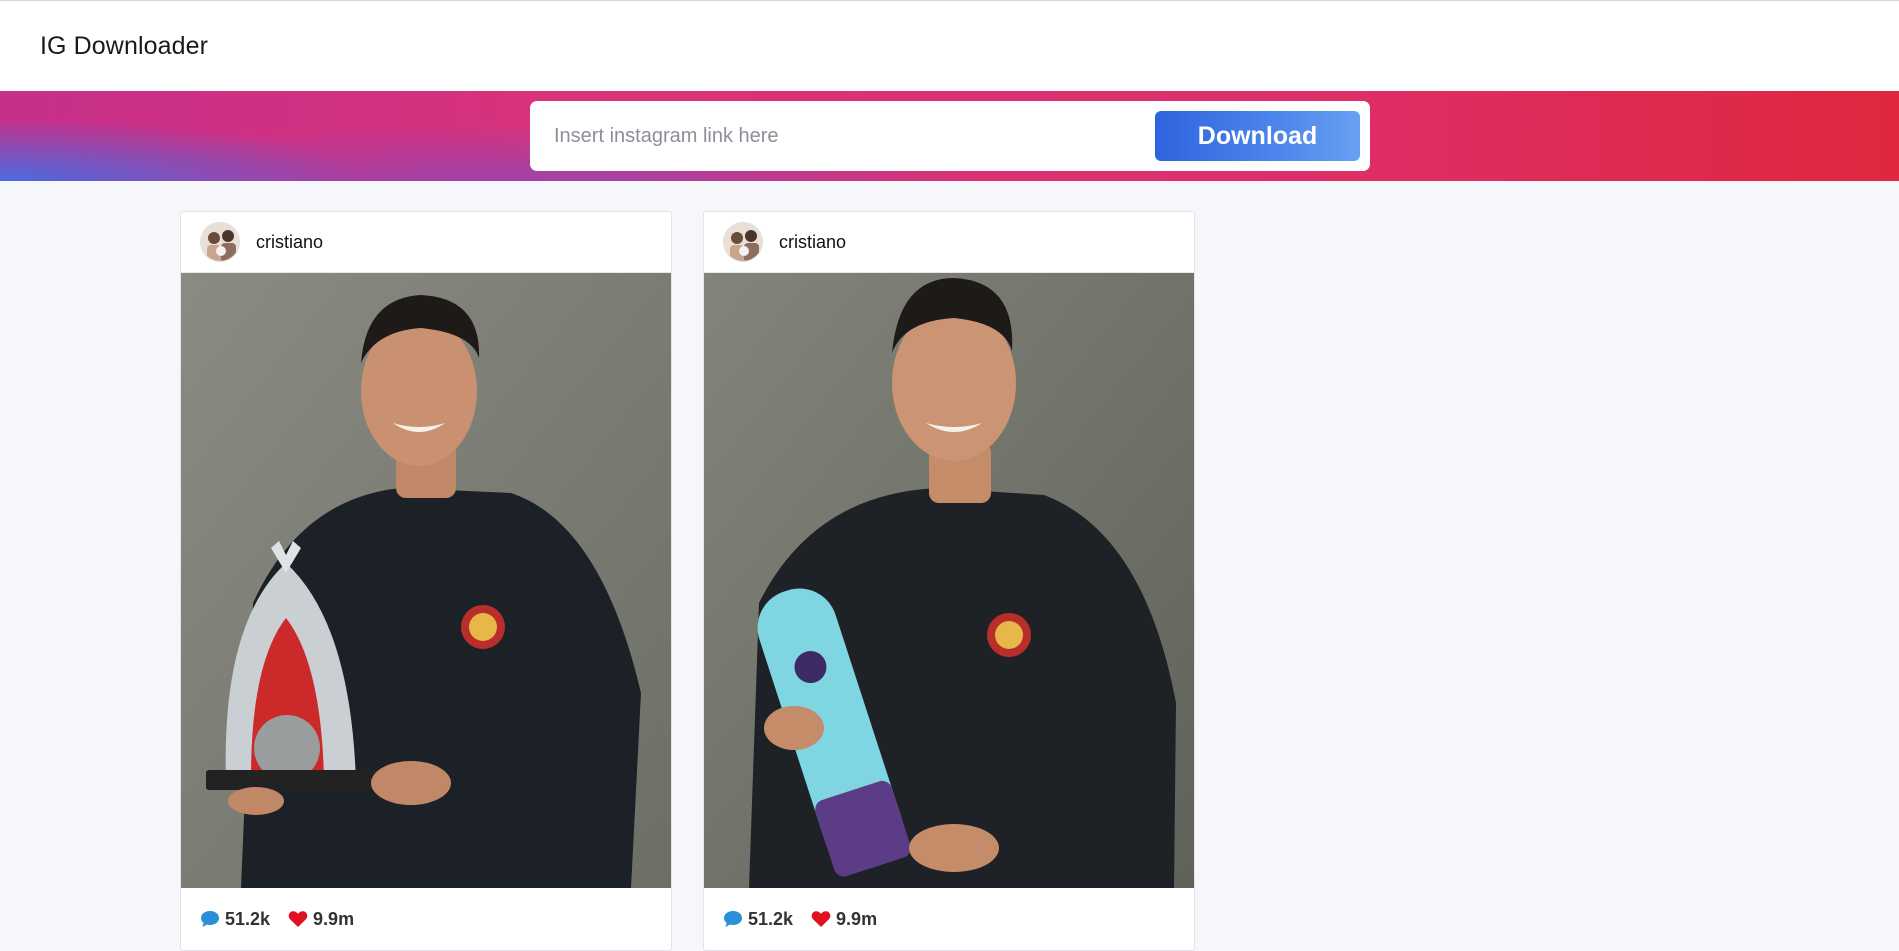 This screenshot has width=1899, height=951. What do you see at coordinates (1257, 136) in the screenshot?
I see `download-button: Download` at bounding box center [1257, 136].